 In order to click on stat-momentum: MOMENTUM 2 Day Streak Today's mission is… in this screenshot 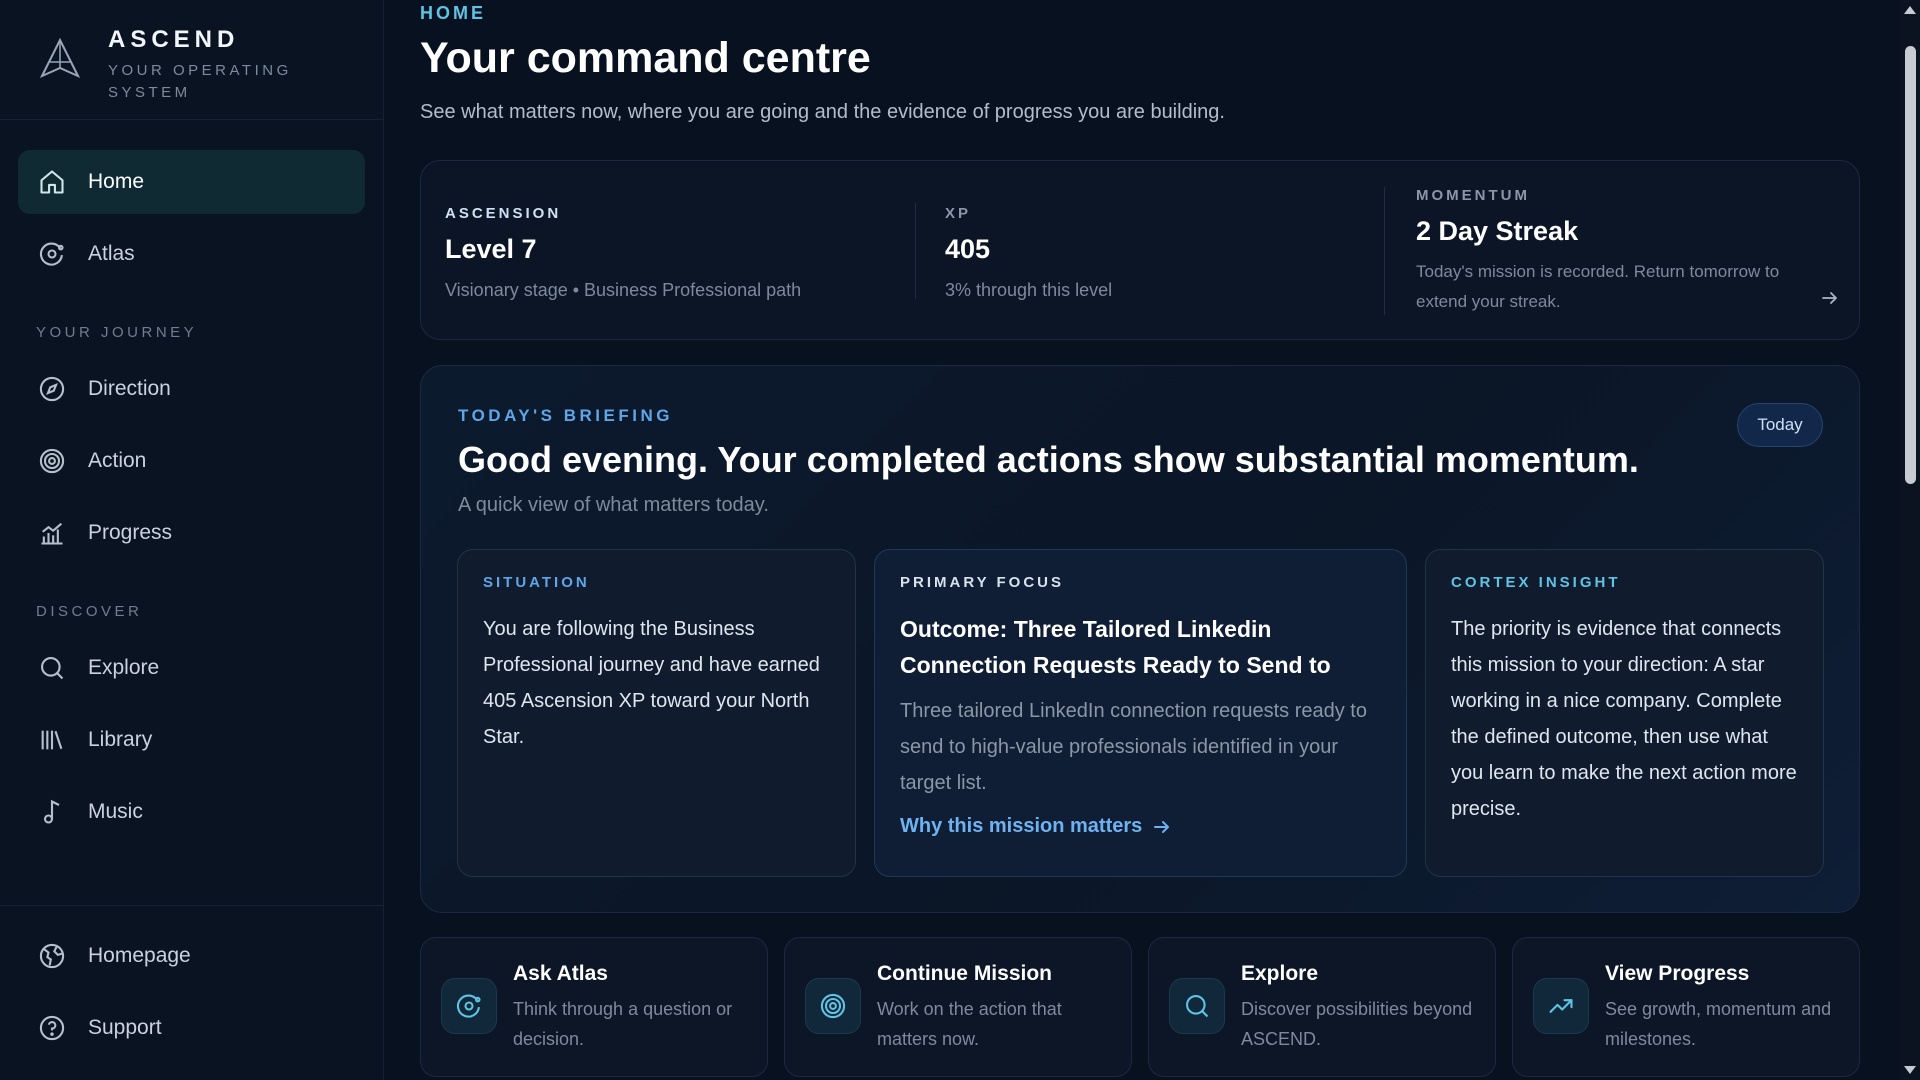, I will do `click(1611, 251)`.